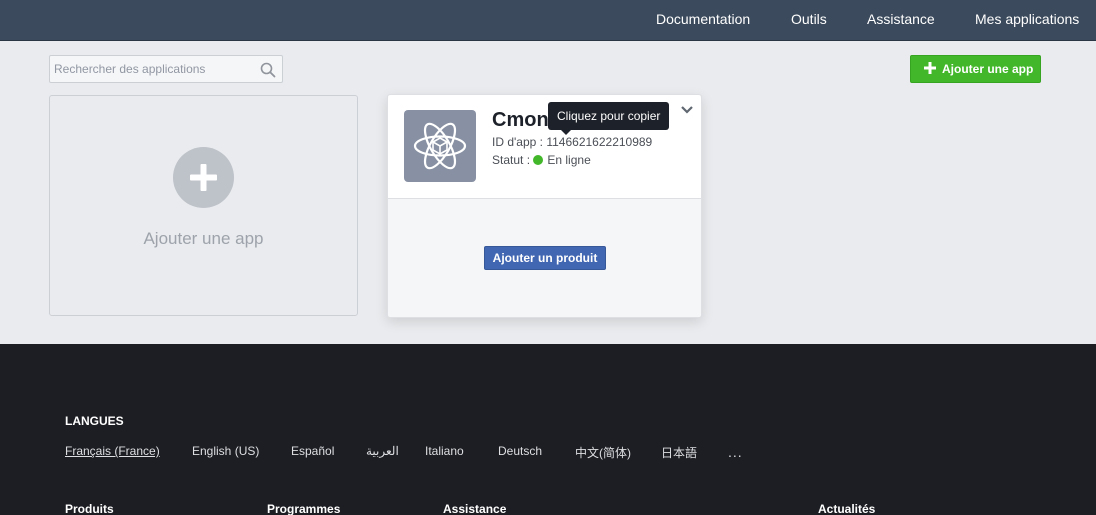 The width and height of the screenshot is (1096, 515). I want to click on search-input, so click(150, 69).